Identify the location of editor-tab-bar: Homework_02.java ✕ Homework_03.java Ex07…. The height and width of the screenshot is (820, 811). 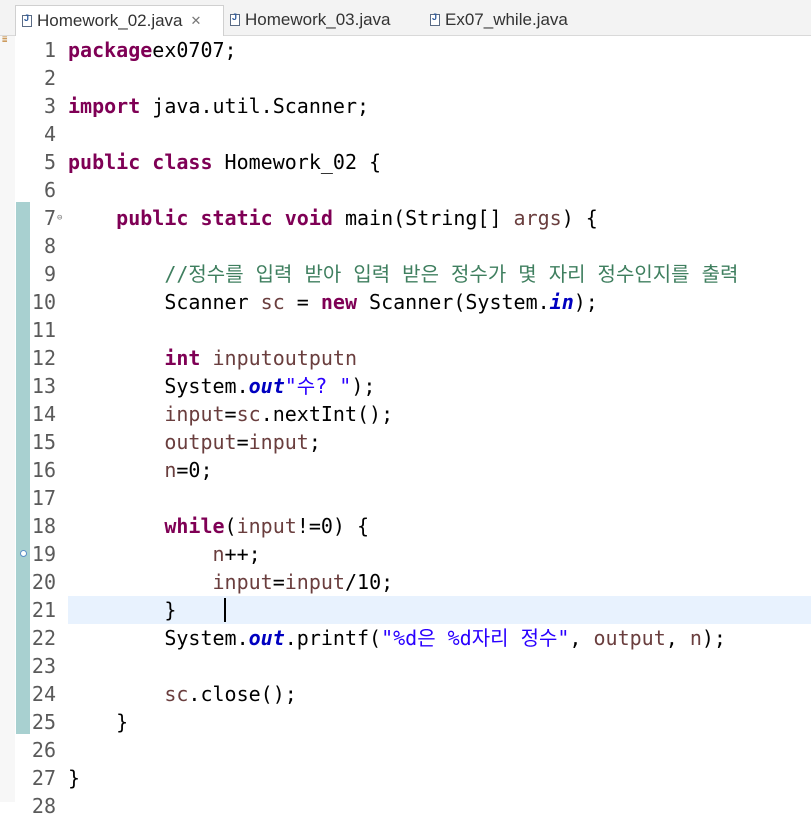
(405, 18).